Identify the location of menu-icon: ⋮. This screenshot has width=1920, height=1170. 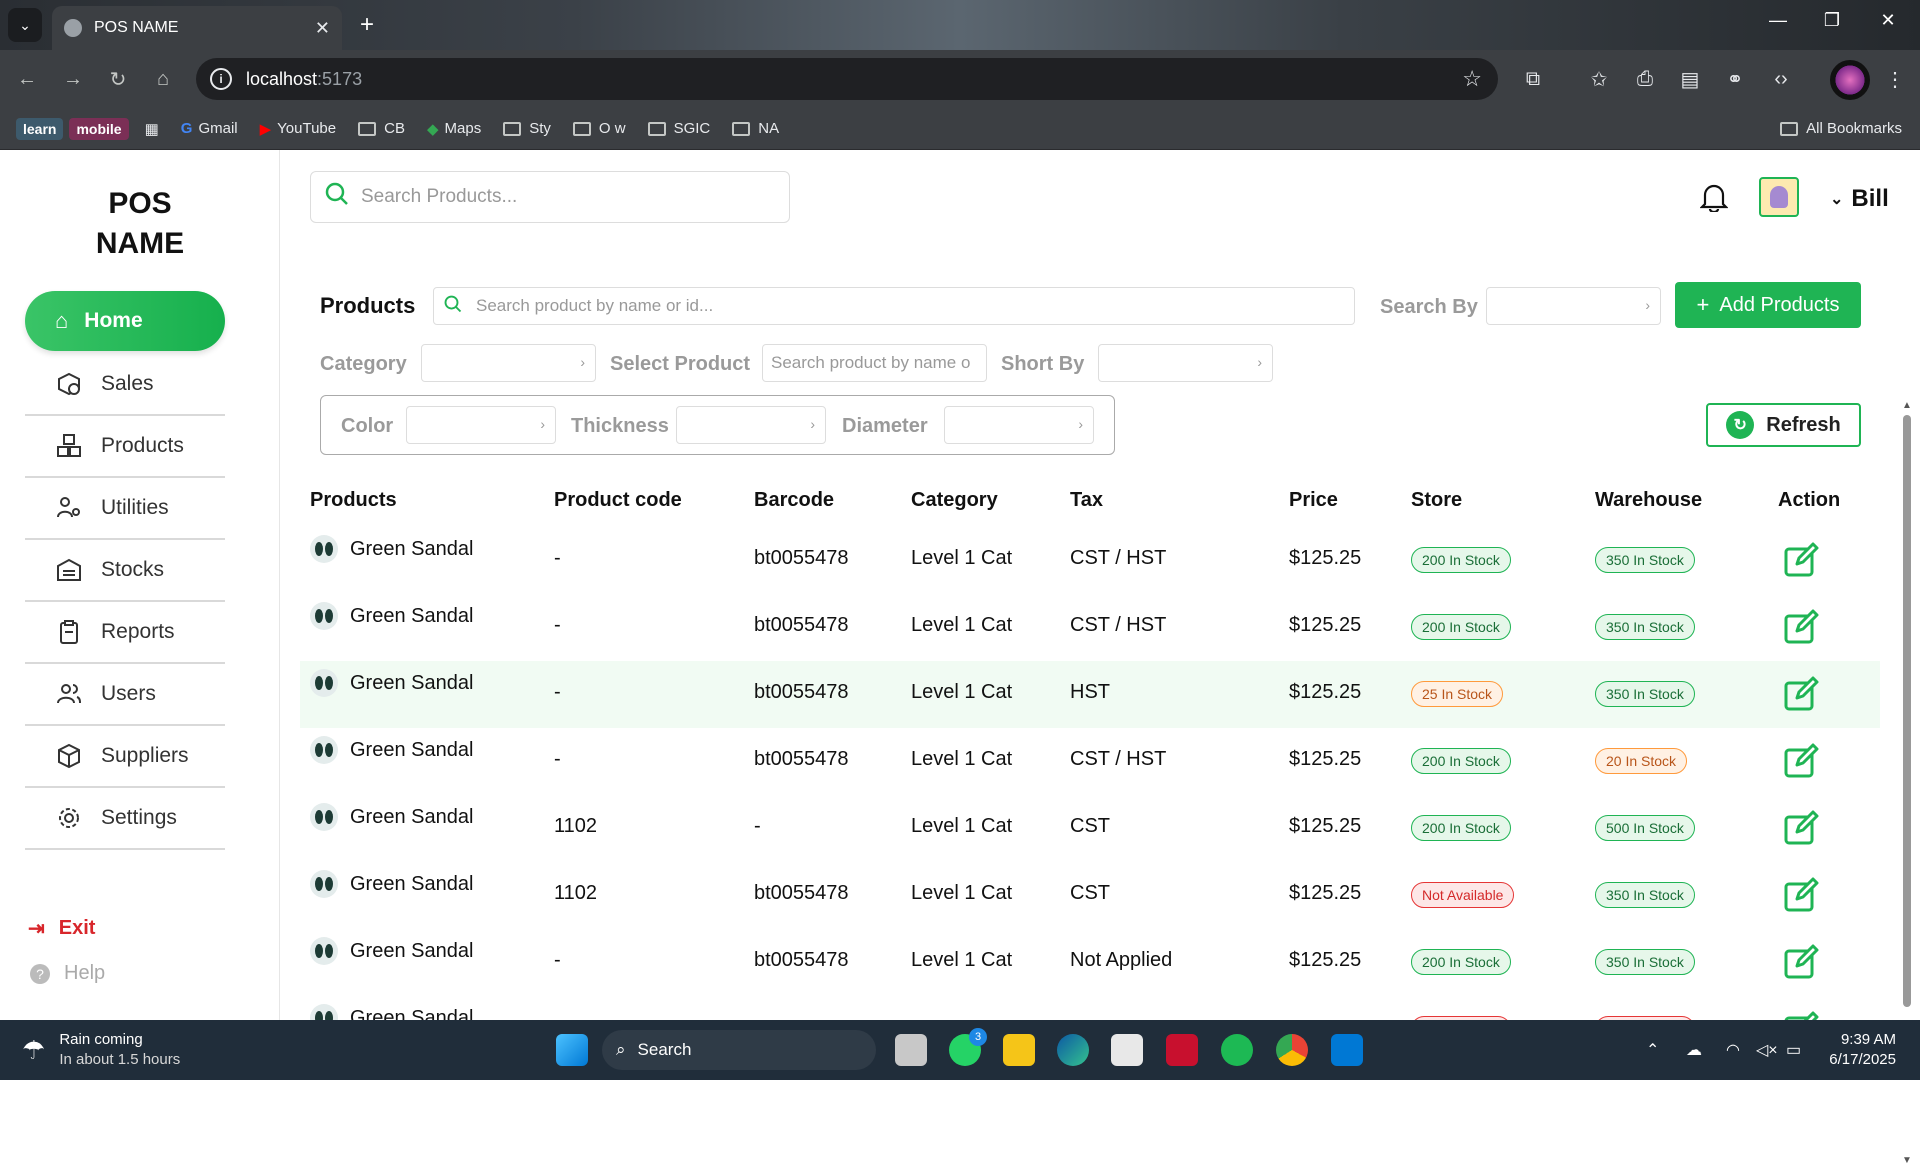
(1895, 79).